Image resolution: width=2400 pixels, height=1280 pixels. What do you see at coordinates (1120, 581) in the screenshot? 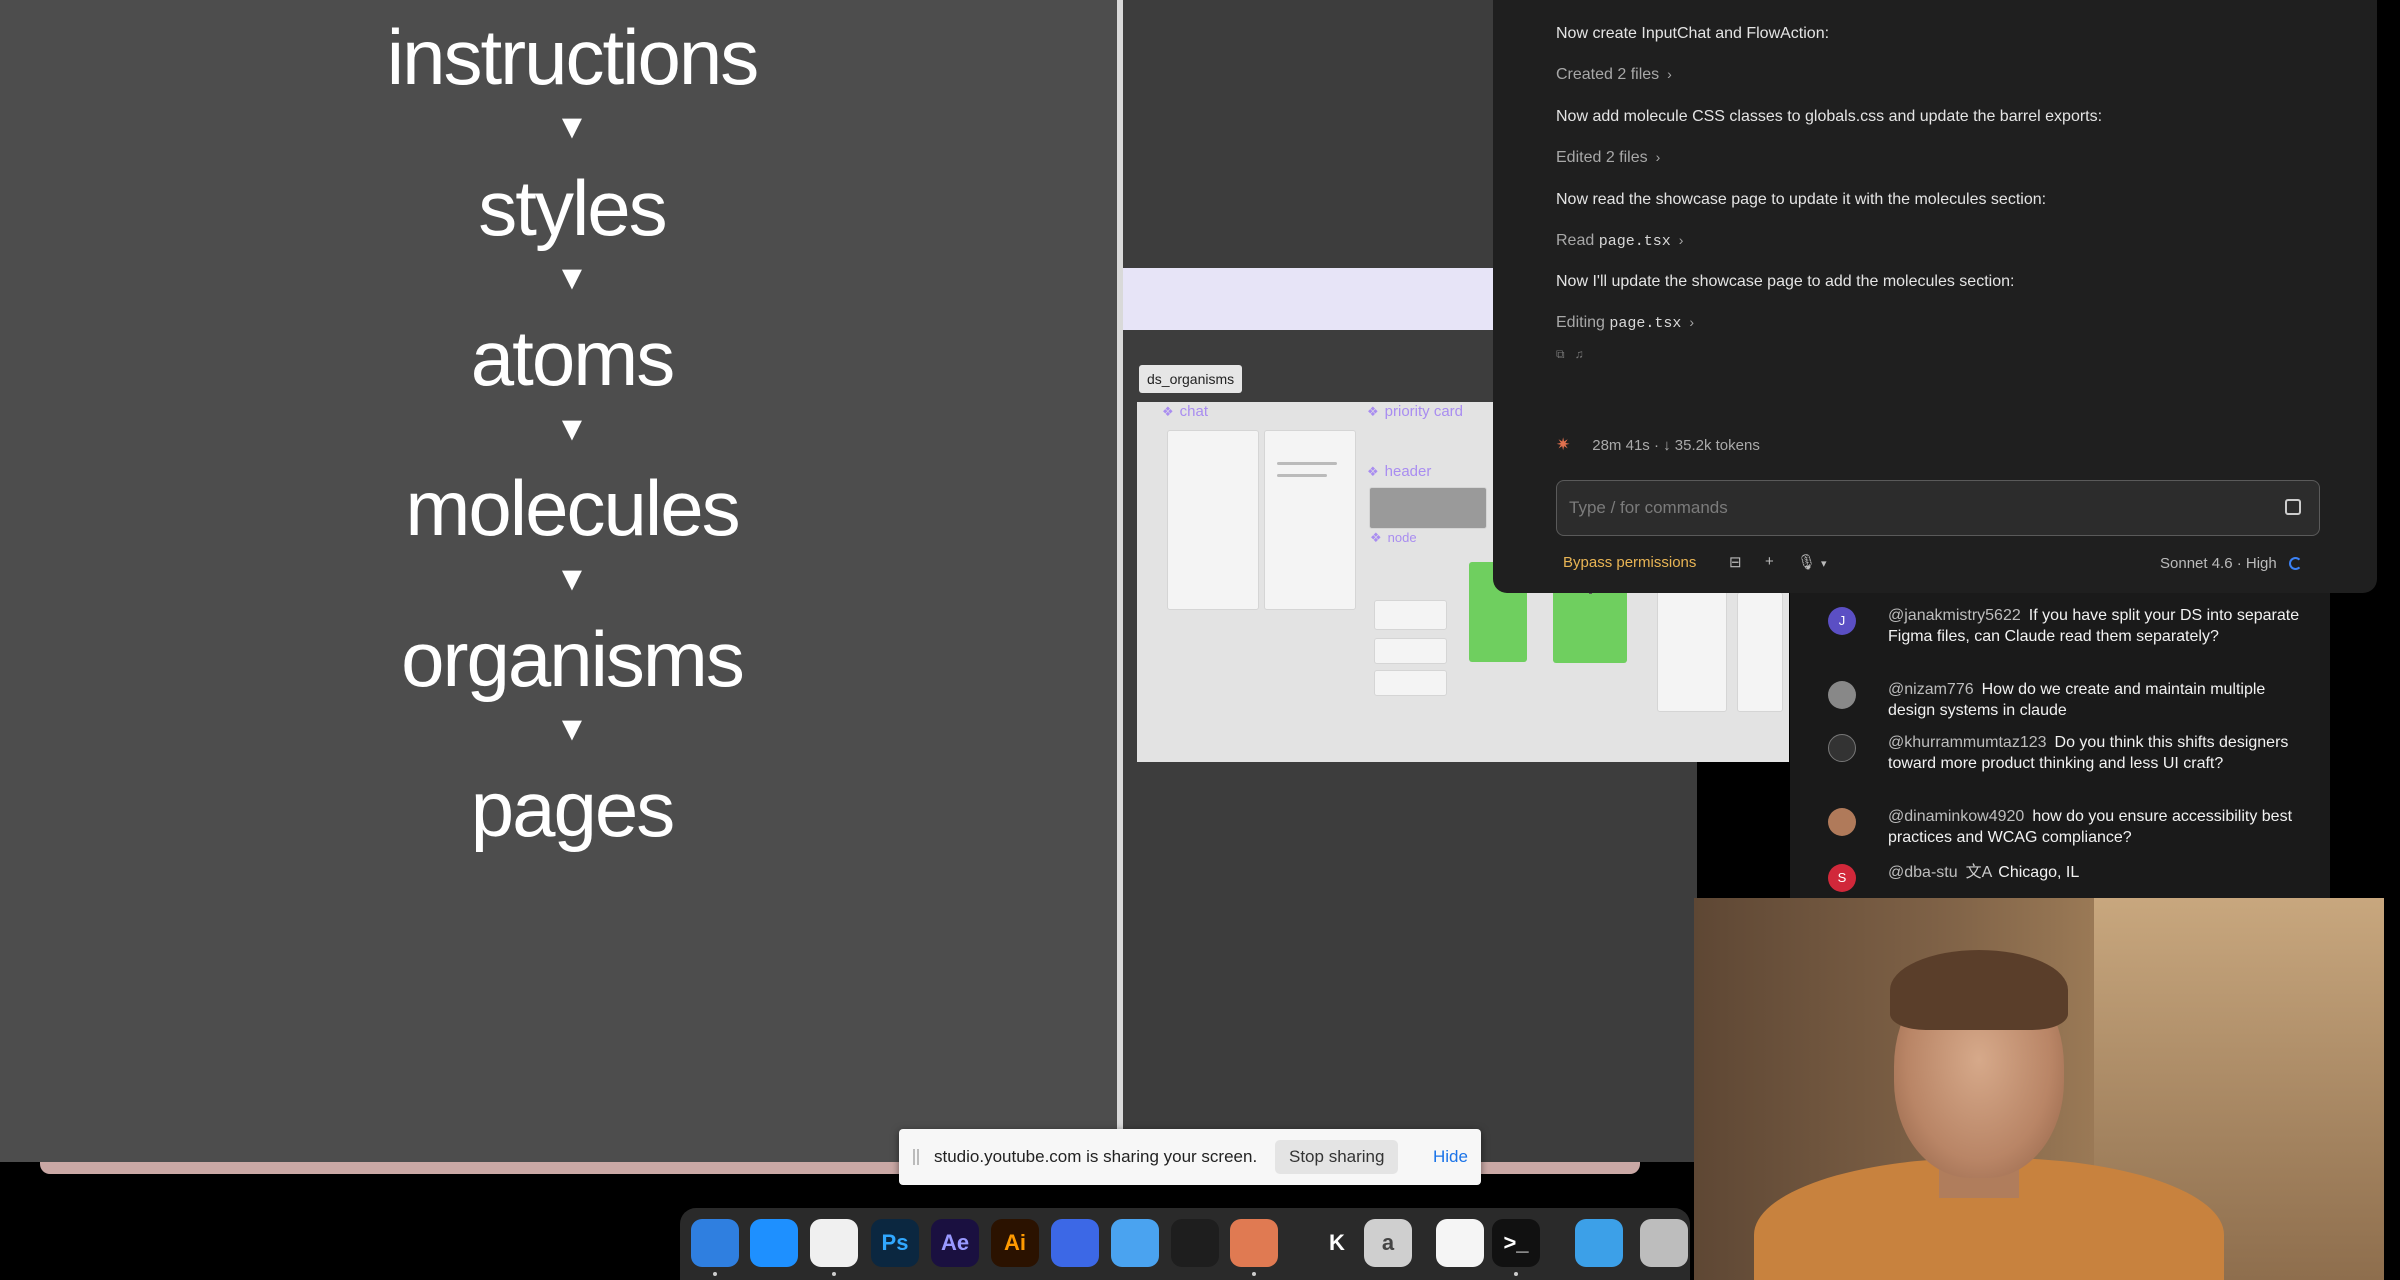
I see `pane-divider` at bounding box center [1120, 581].